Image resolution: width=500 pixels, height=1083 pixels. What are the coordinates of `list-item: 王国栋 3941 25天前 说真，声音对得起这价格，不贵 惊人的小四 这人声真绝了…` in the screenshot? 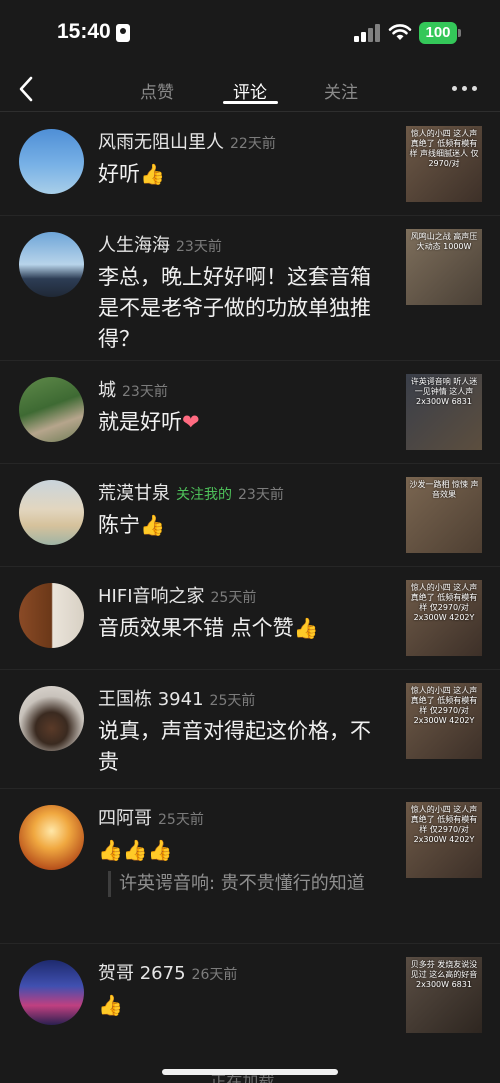 It's located at (250, 729).